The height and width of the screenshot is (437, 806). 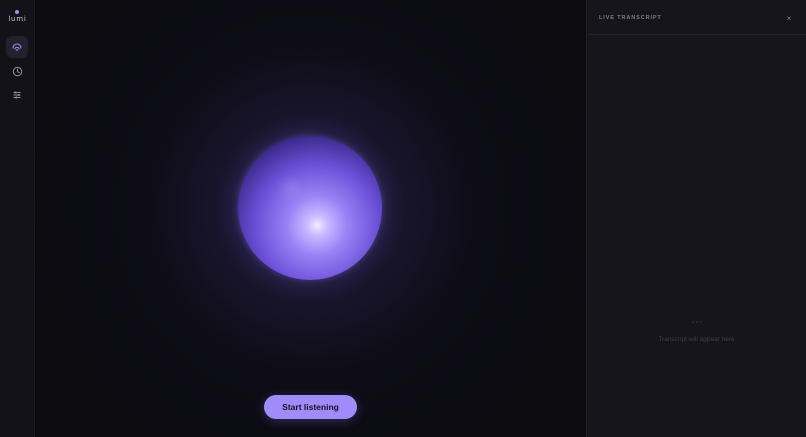 I want to click on transcript-title: LIVE TRANSCRIPT, so click(x=630, y=18).